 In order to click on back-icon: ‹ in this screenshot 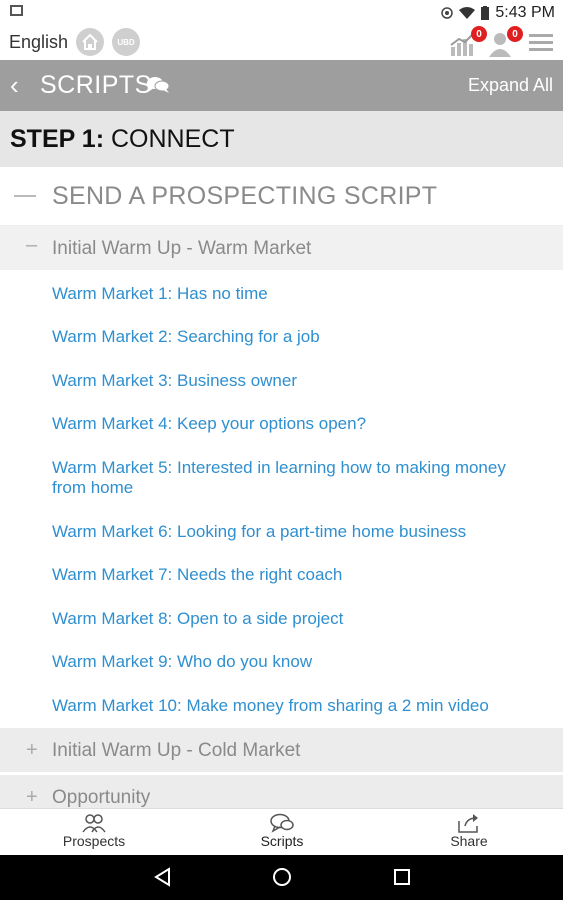, I will do `click(14, 85)`.